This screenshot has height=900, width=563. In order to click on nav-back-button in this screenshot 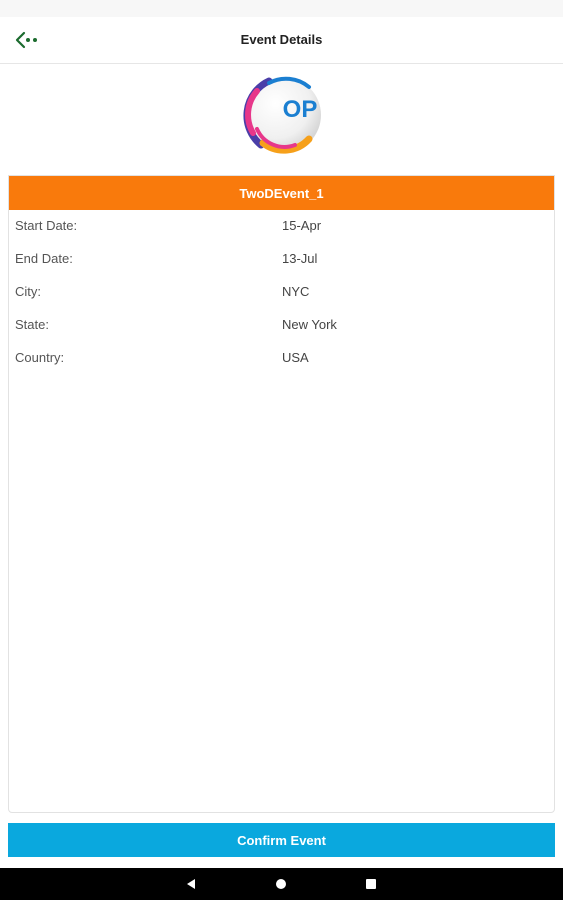, I will do `click(191, 884)`.